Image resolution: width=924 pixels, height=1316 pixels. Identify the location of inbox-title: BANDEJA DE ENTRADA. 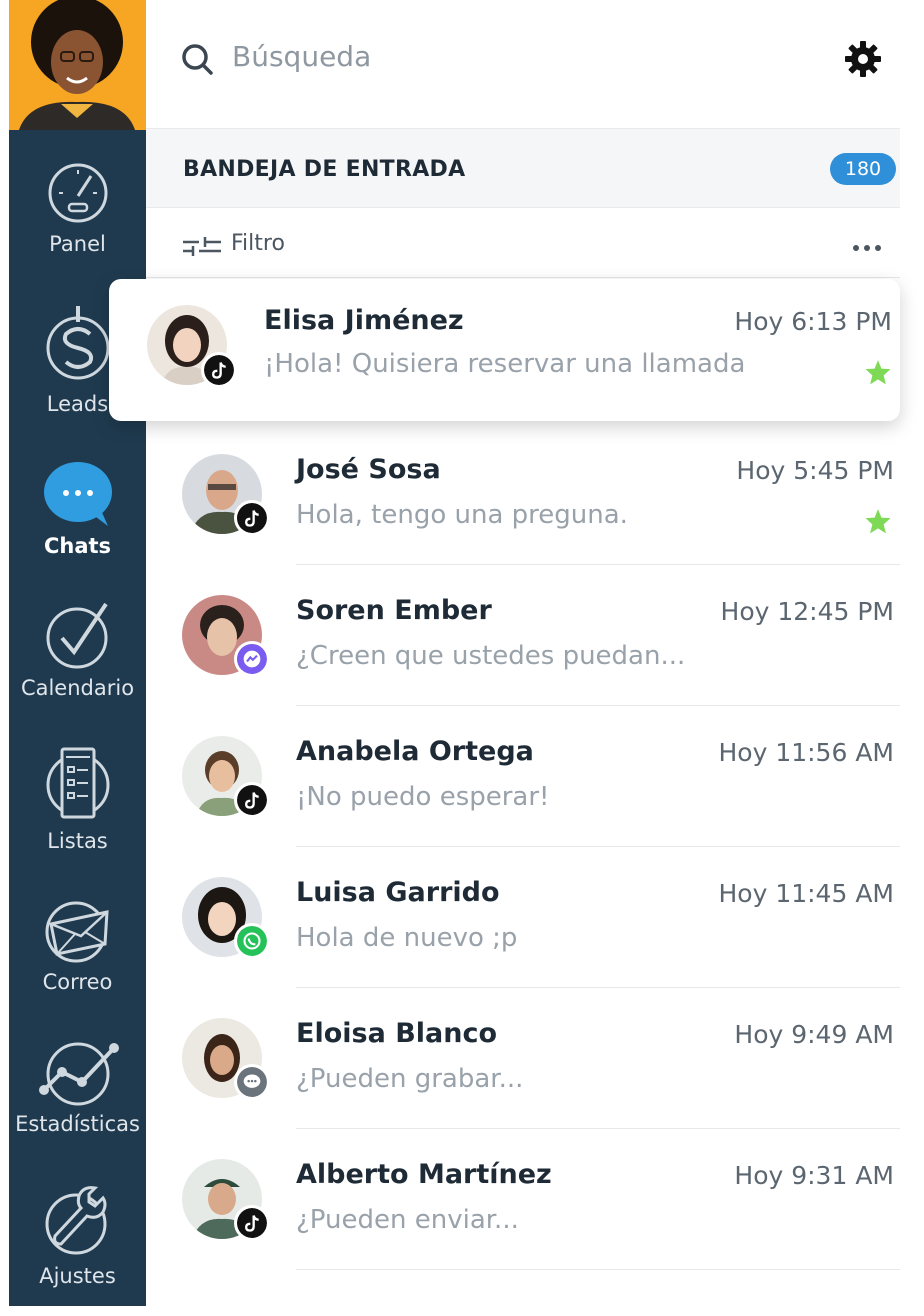
(324, 169).